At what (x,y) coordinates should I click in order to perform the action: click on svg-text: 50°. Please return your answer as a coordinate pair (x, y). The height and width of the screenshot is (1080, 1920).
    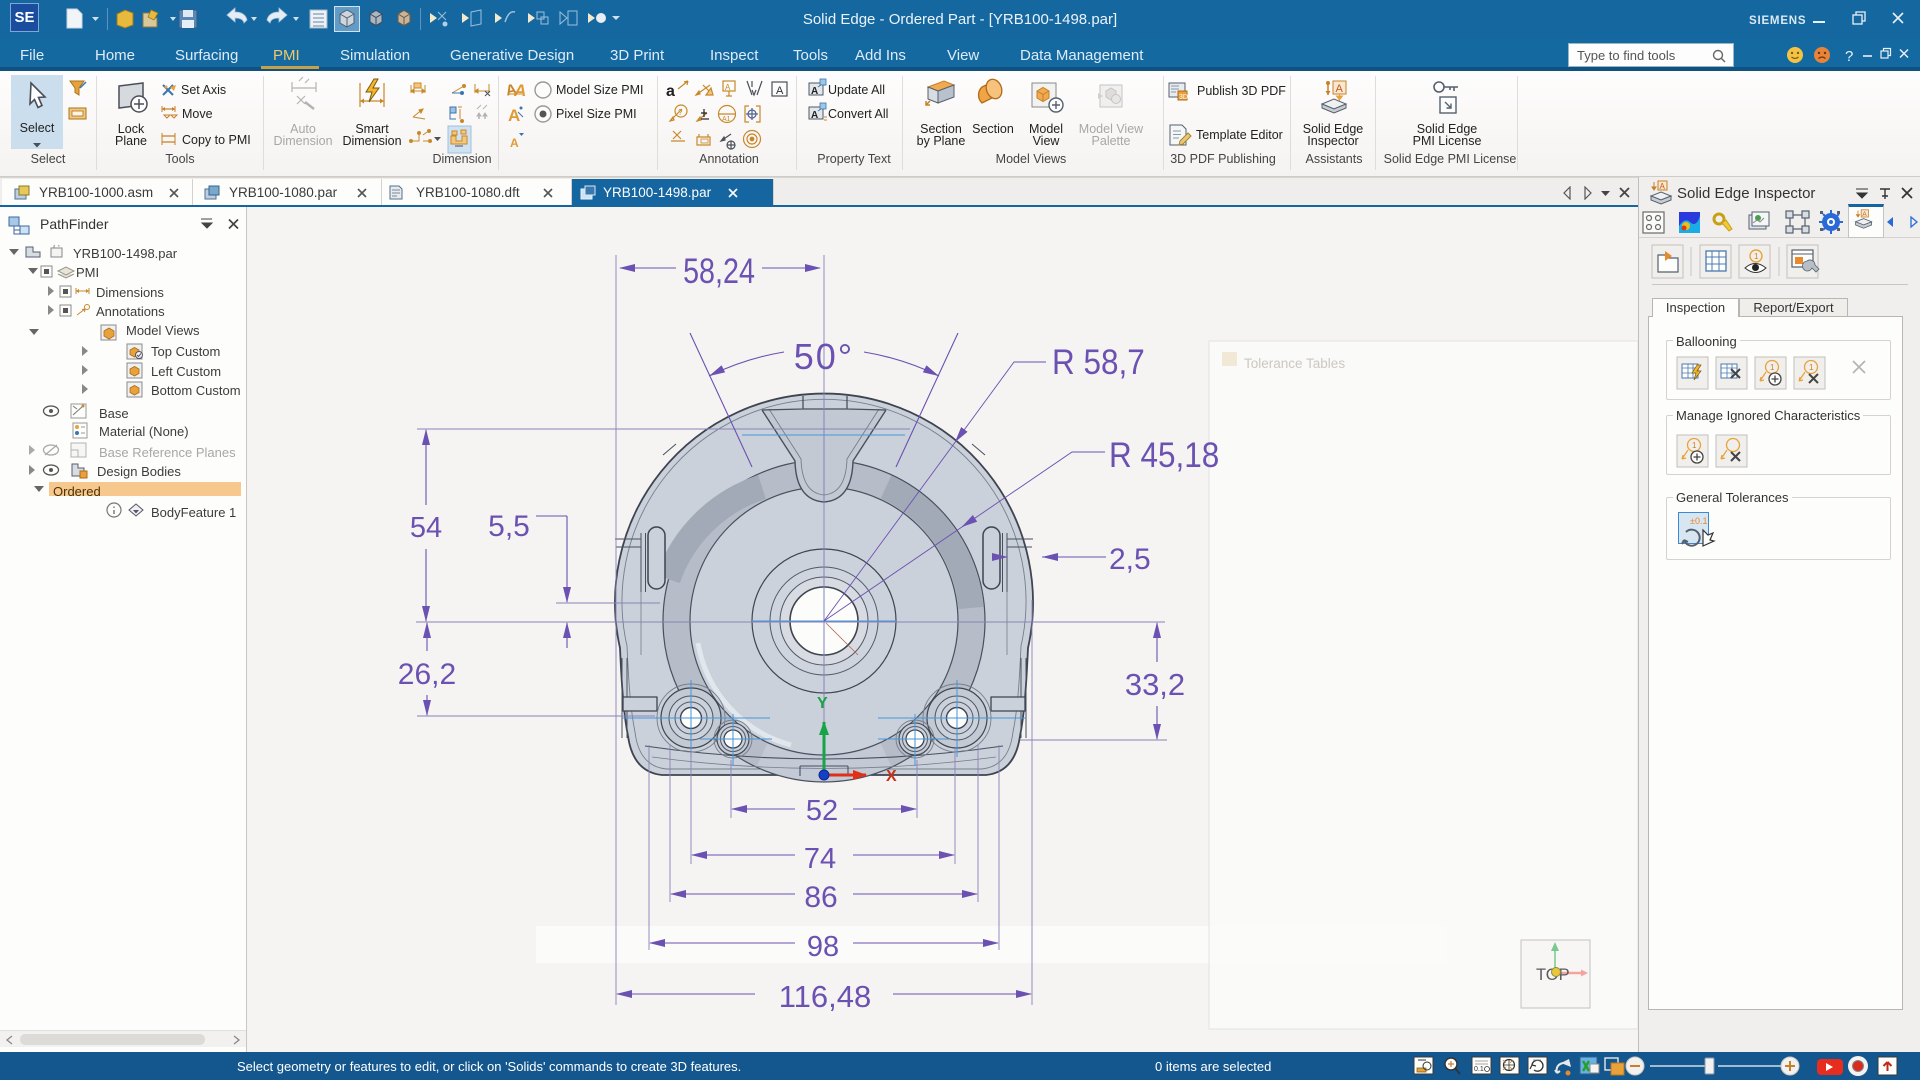
    Looking at the image, I should click on (824, 356).